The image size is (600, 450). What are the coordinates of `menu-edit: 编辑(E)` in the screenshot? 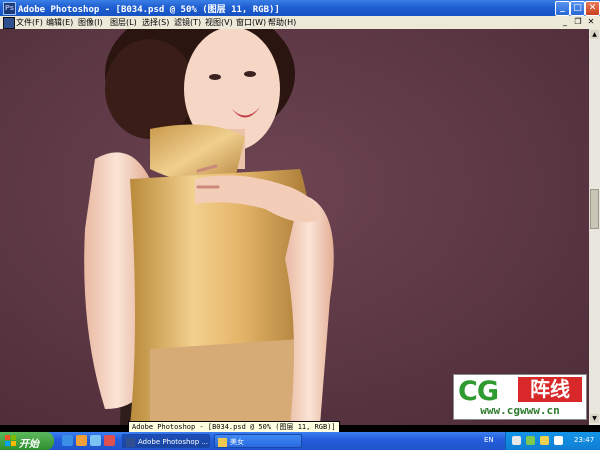 It's located at (59, 22).